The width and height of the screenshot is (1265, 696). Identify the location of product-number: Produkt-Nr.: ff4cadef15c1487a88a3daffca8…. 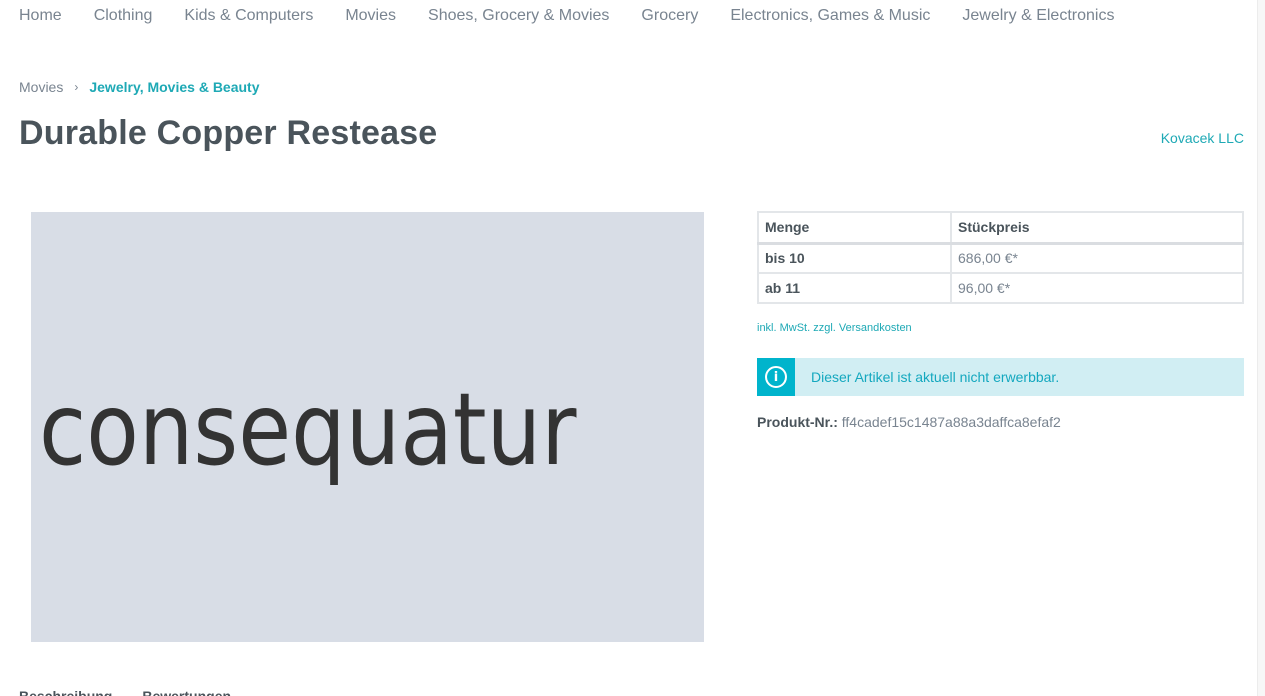
(1000, 422).